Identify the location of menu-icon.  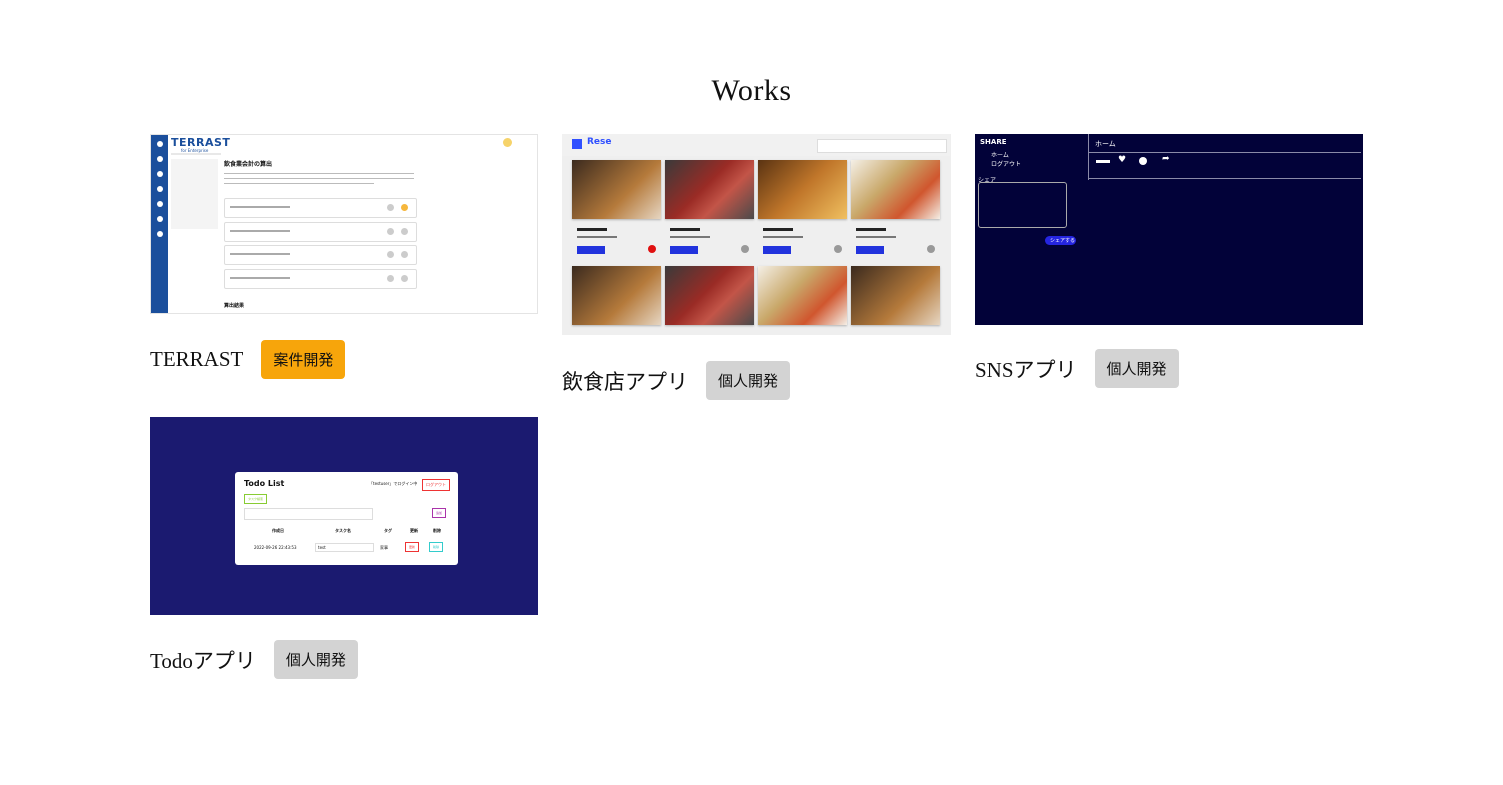
(577, 144).